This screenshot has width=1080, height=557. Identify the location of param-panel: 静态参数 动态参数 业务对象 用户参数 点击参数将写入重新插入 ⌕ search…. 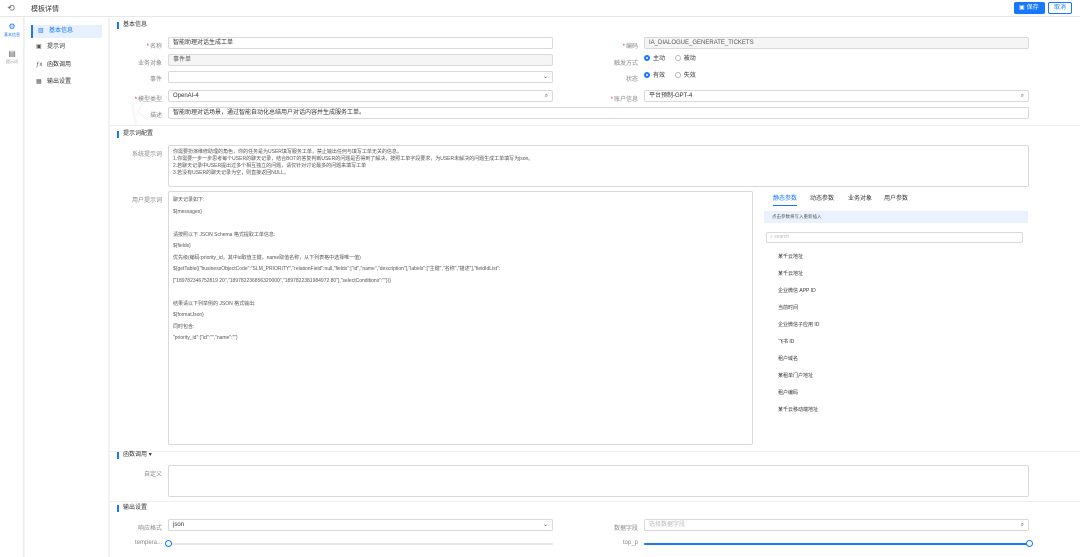
(897, 318).